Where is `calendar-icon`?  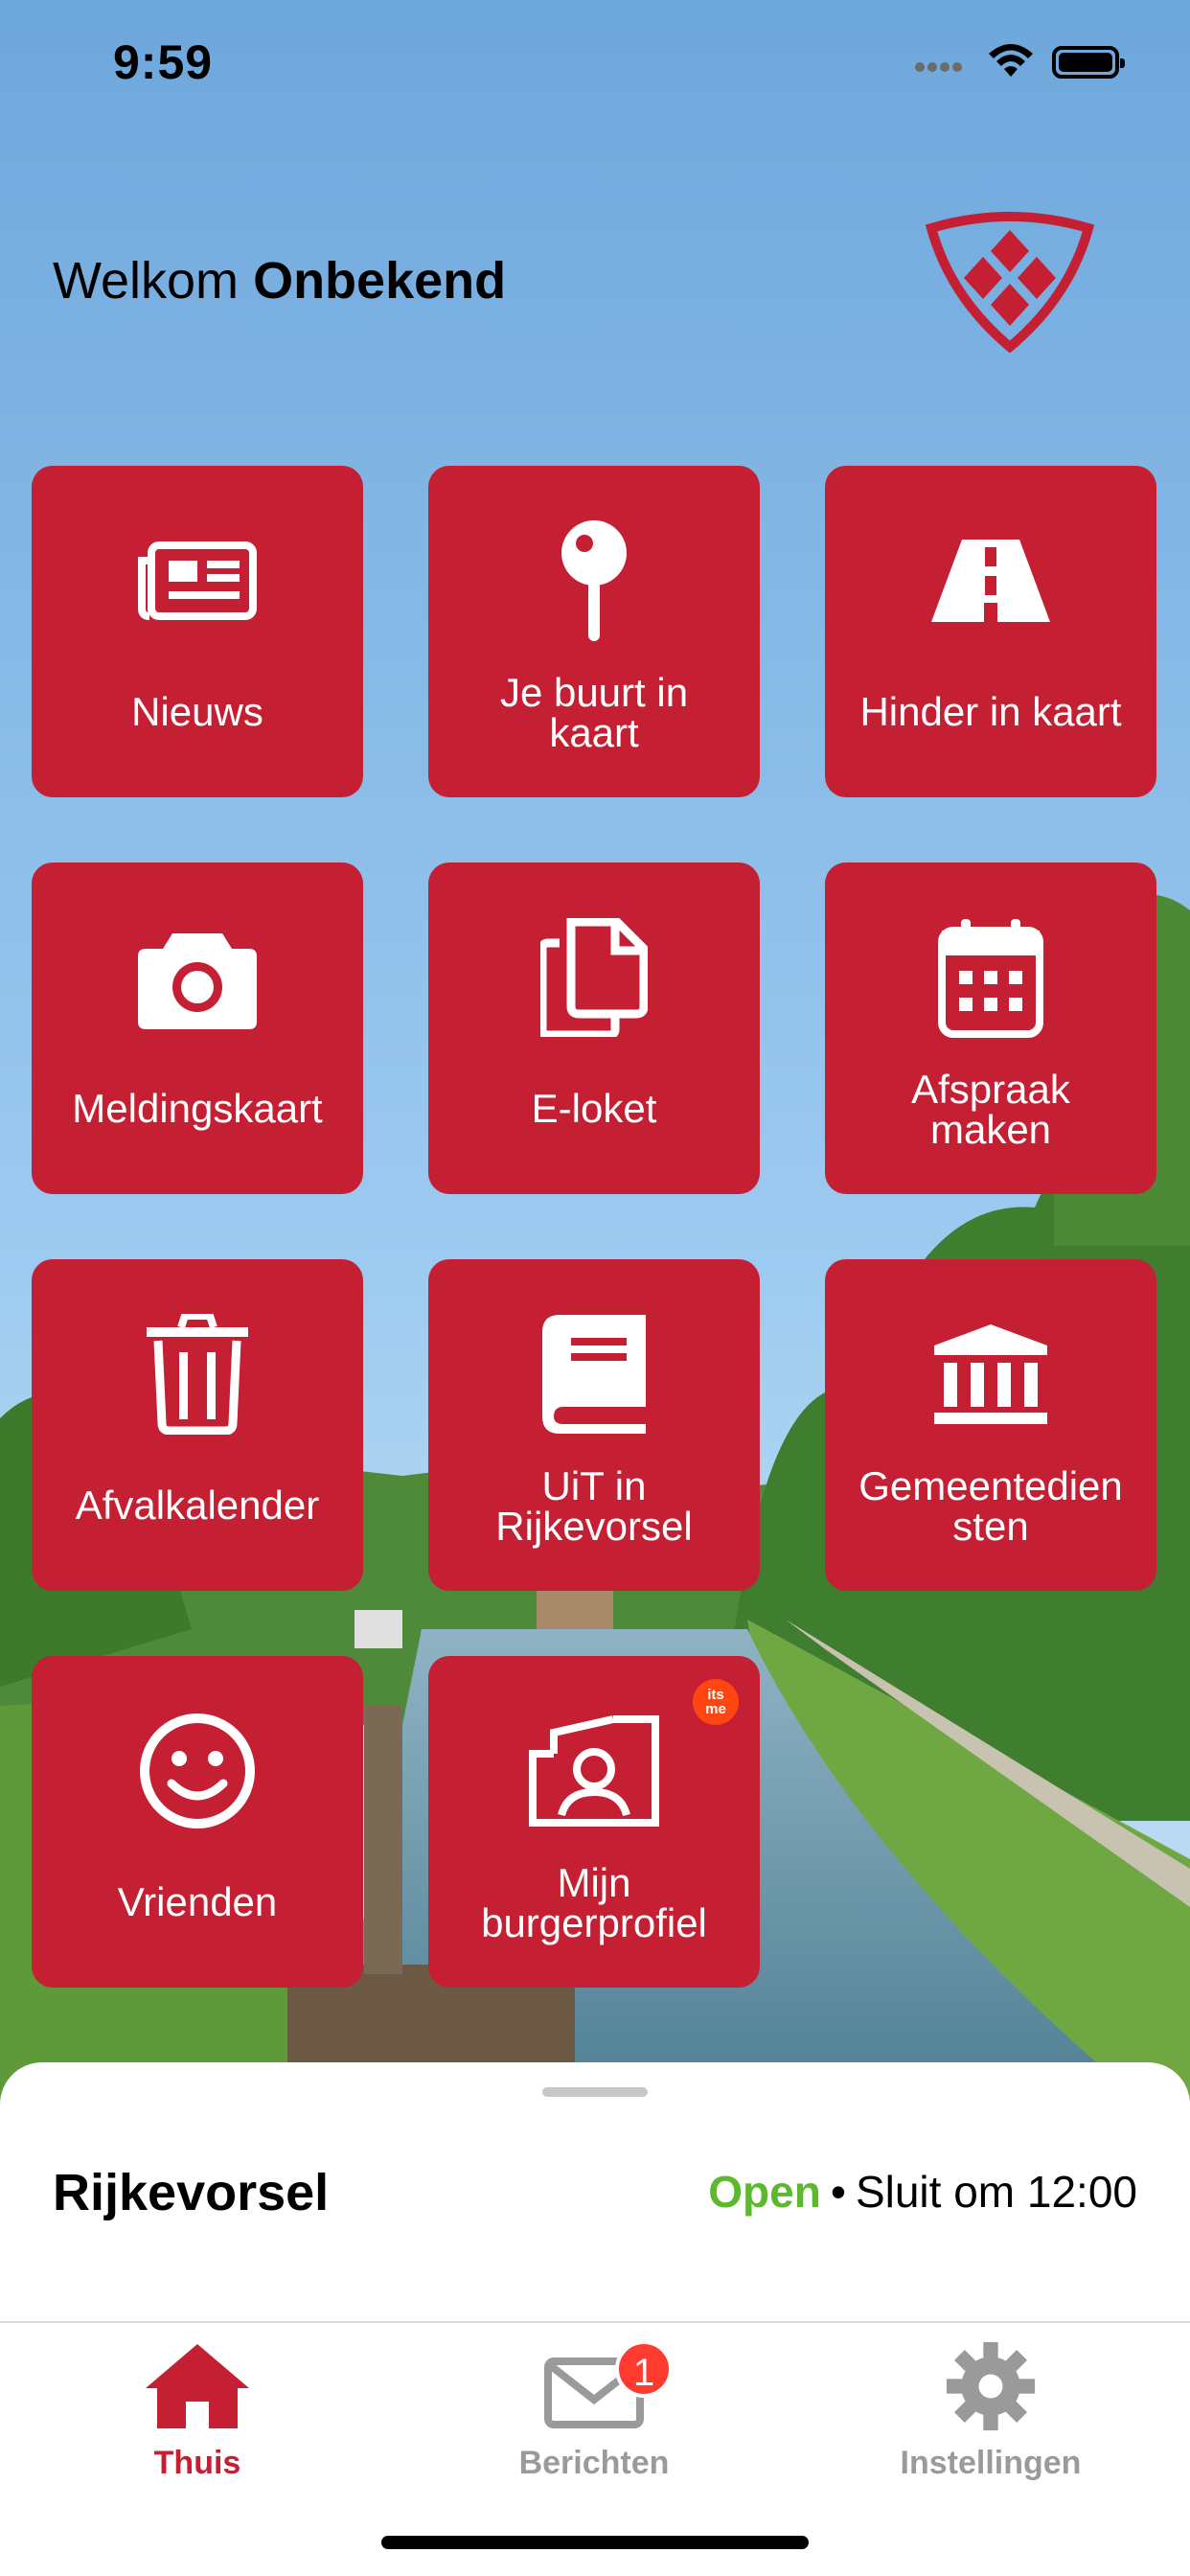 calendar-icon is located at coordinates (990, 978).